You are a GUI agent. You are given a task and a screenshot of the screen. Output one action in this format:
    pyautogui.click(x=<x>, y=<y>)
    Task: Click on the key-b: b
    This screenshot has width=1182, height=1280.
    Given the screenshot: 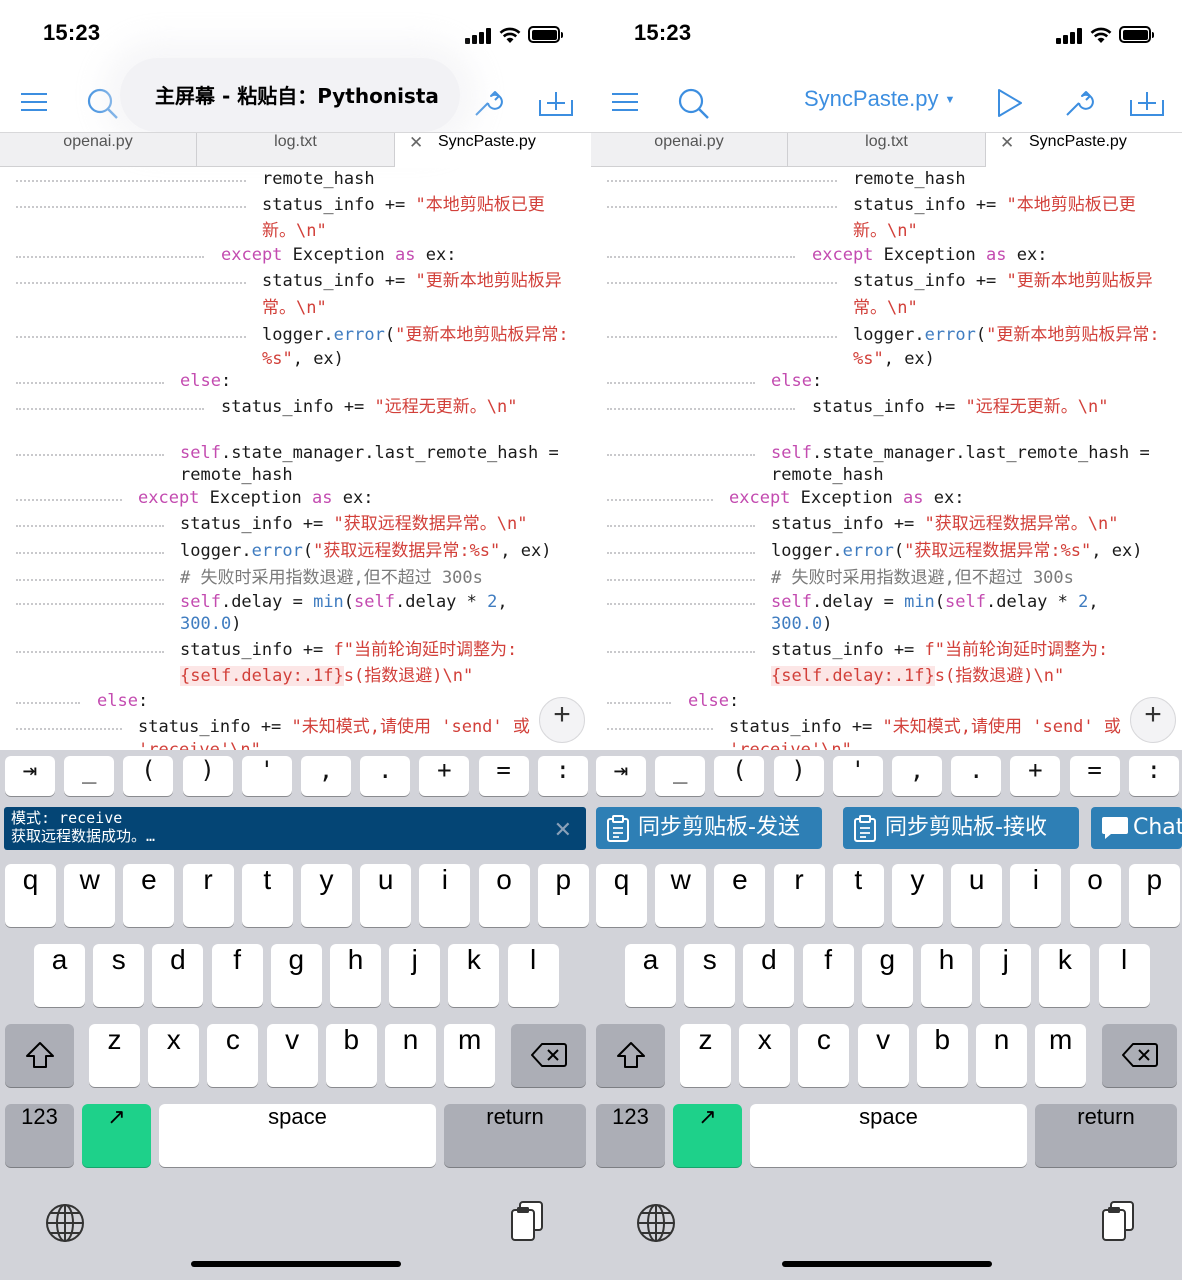 What is the action you would take?
    pyautogui.click(x=942, y=1055)
    